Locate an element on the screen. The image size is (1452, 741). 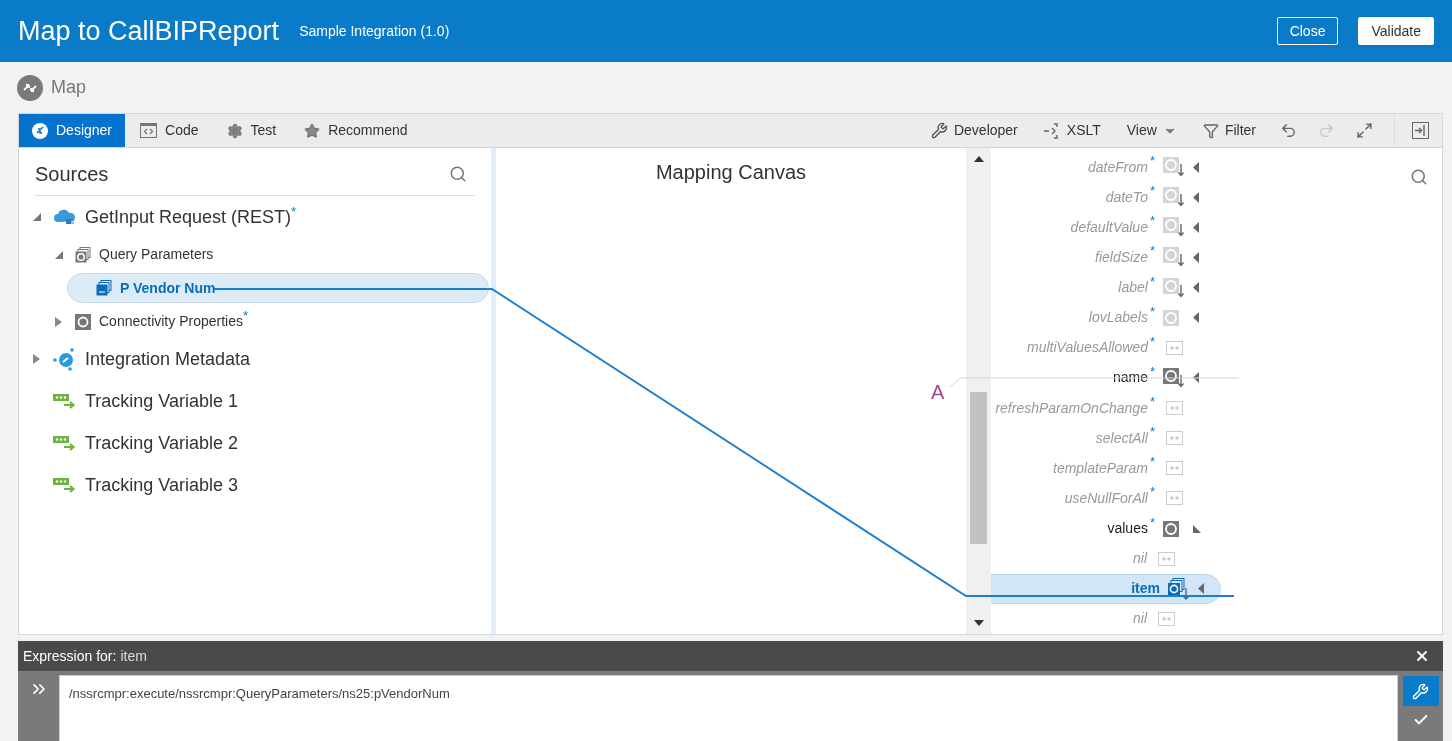
repeating-text-icon is located at coordinates (104, 288).